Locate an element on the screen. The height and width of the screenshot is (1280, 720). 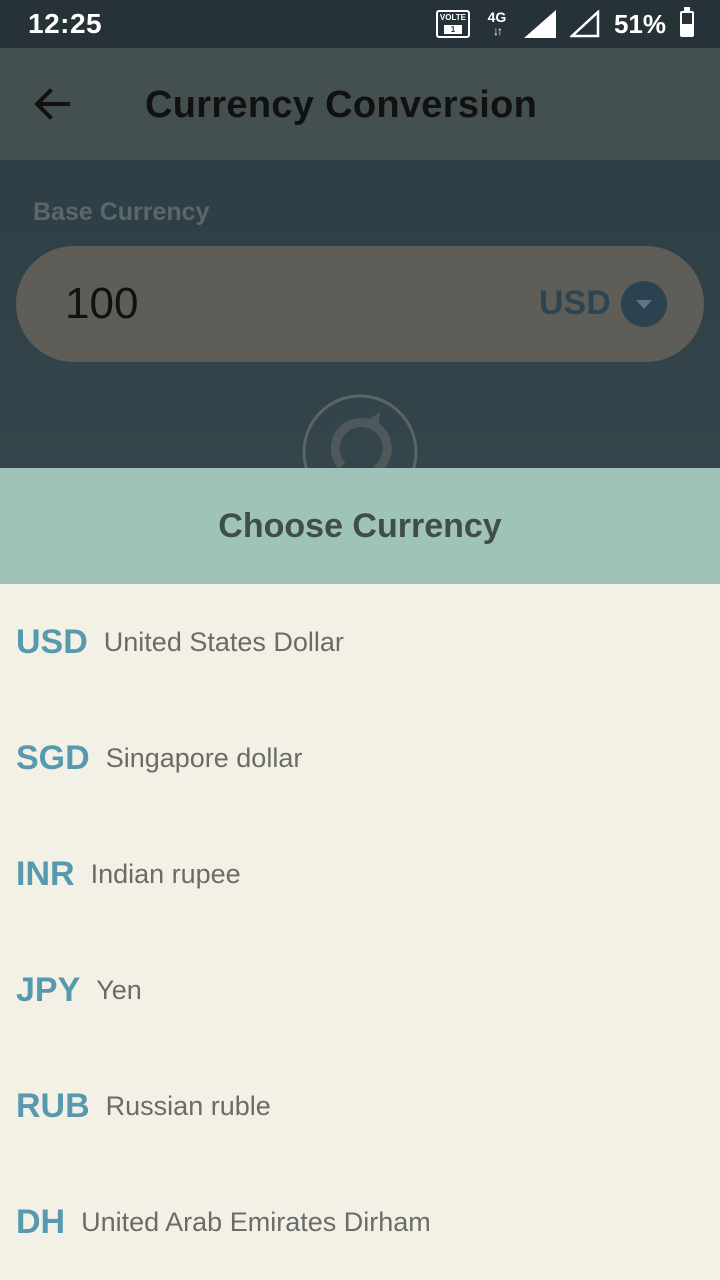
currency-option-usd: USD United States Dollar is located at coordinates (360, 642).